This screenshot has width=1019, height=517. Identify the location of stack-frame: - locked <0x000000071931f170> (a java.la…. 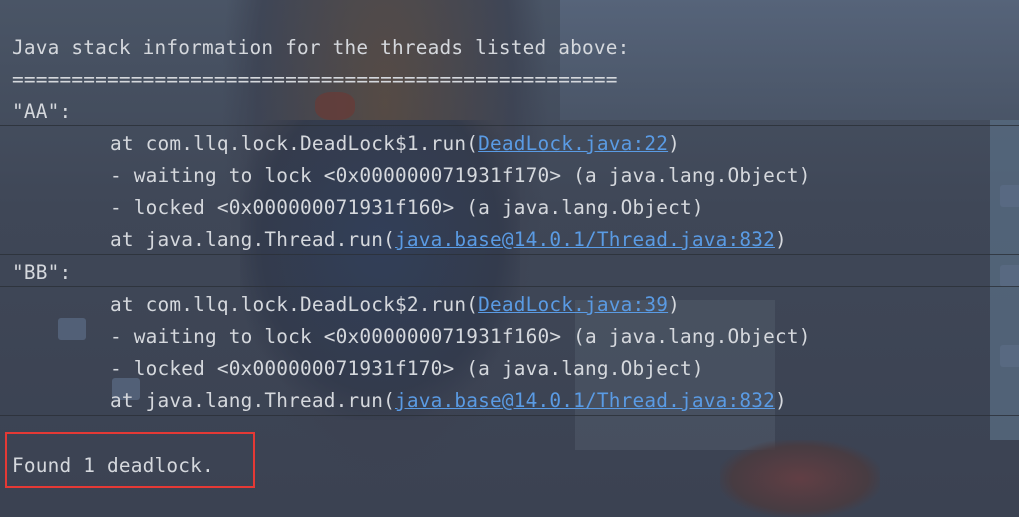
(407, 368).